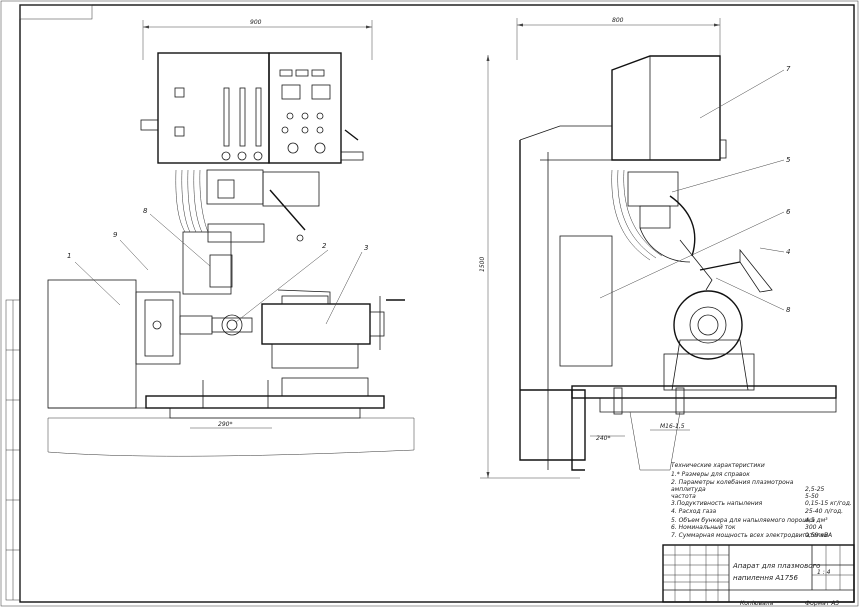 This screenshot has width=859, height=607. What do you see at coordinates (618, 39) in the screenshot?
I see `dim-right-width` at bounding box center [618, 39].